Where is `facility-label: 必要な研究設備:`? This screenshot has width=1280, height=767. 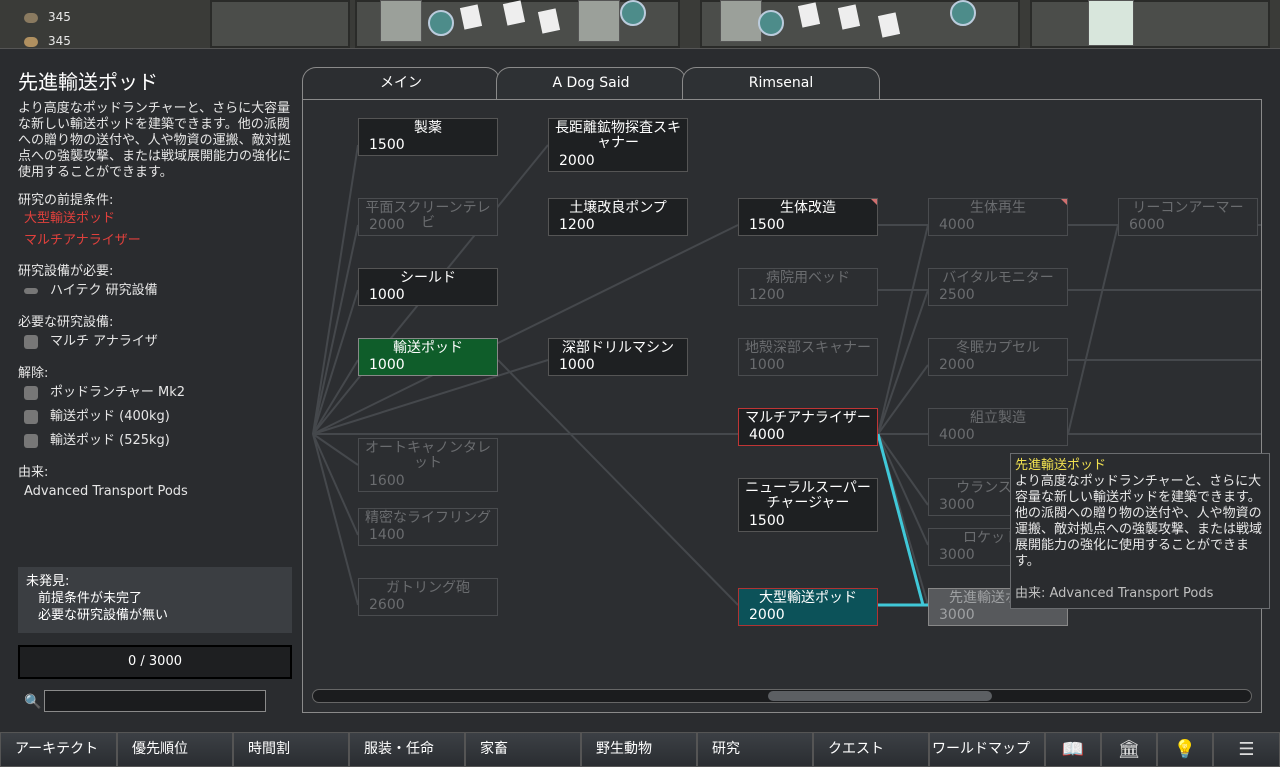 facility-label: 必要な研究設備: is located at coordinates (66, 322).